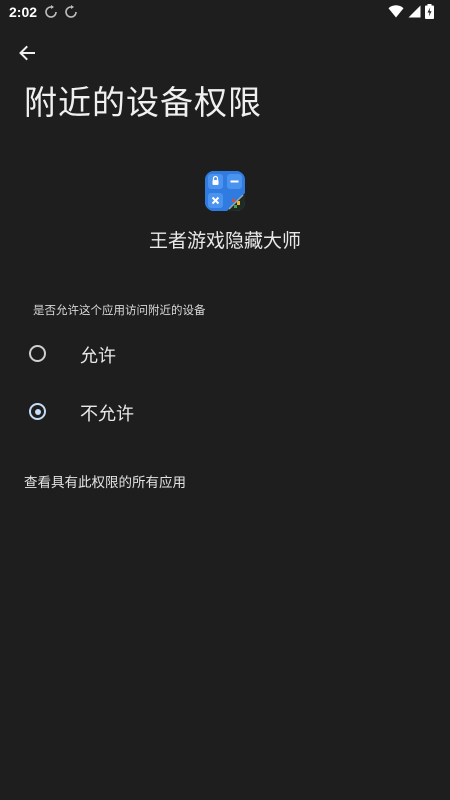 The image size is (450, 800). What do you see at coordinates (119, 310) in the screenshot?
I see `permission-question: 是否允许这个应用访问附近的设备` at bounding box center [119, 310].